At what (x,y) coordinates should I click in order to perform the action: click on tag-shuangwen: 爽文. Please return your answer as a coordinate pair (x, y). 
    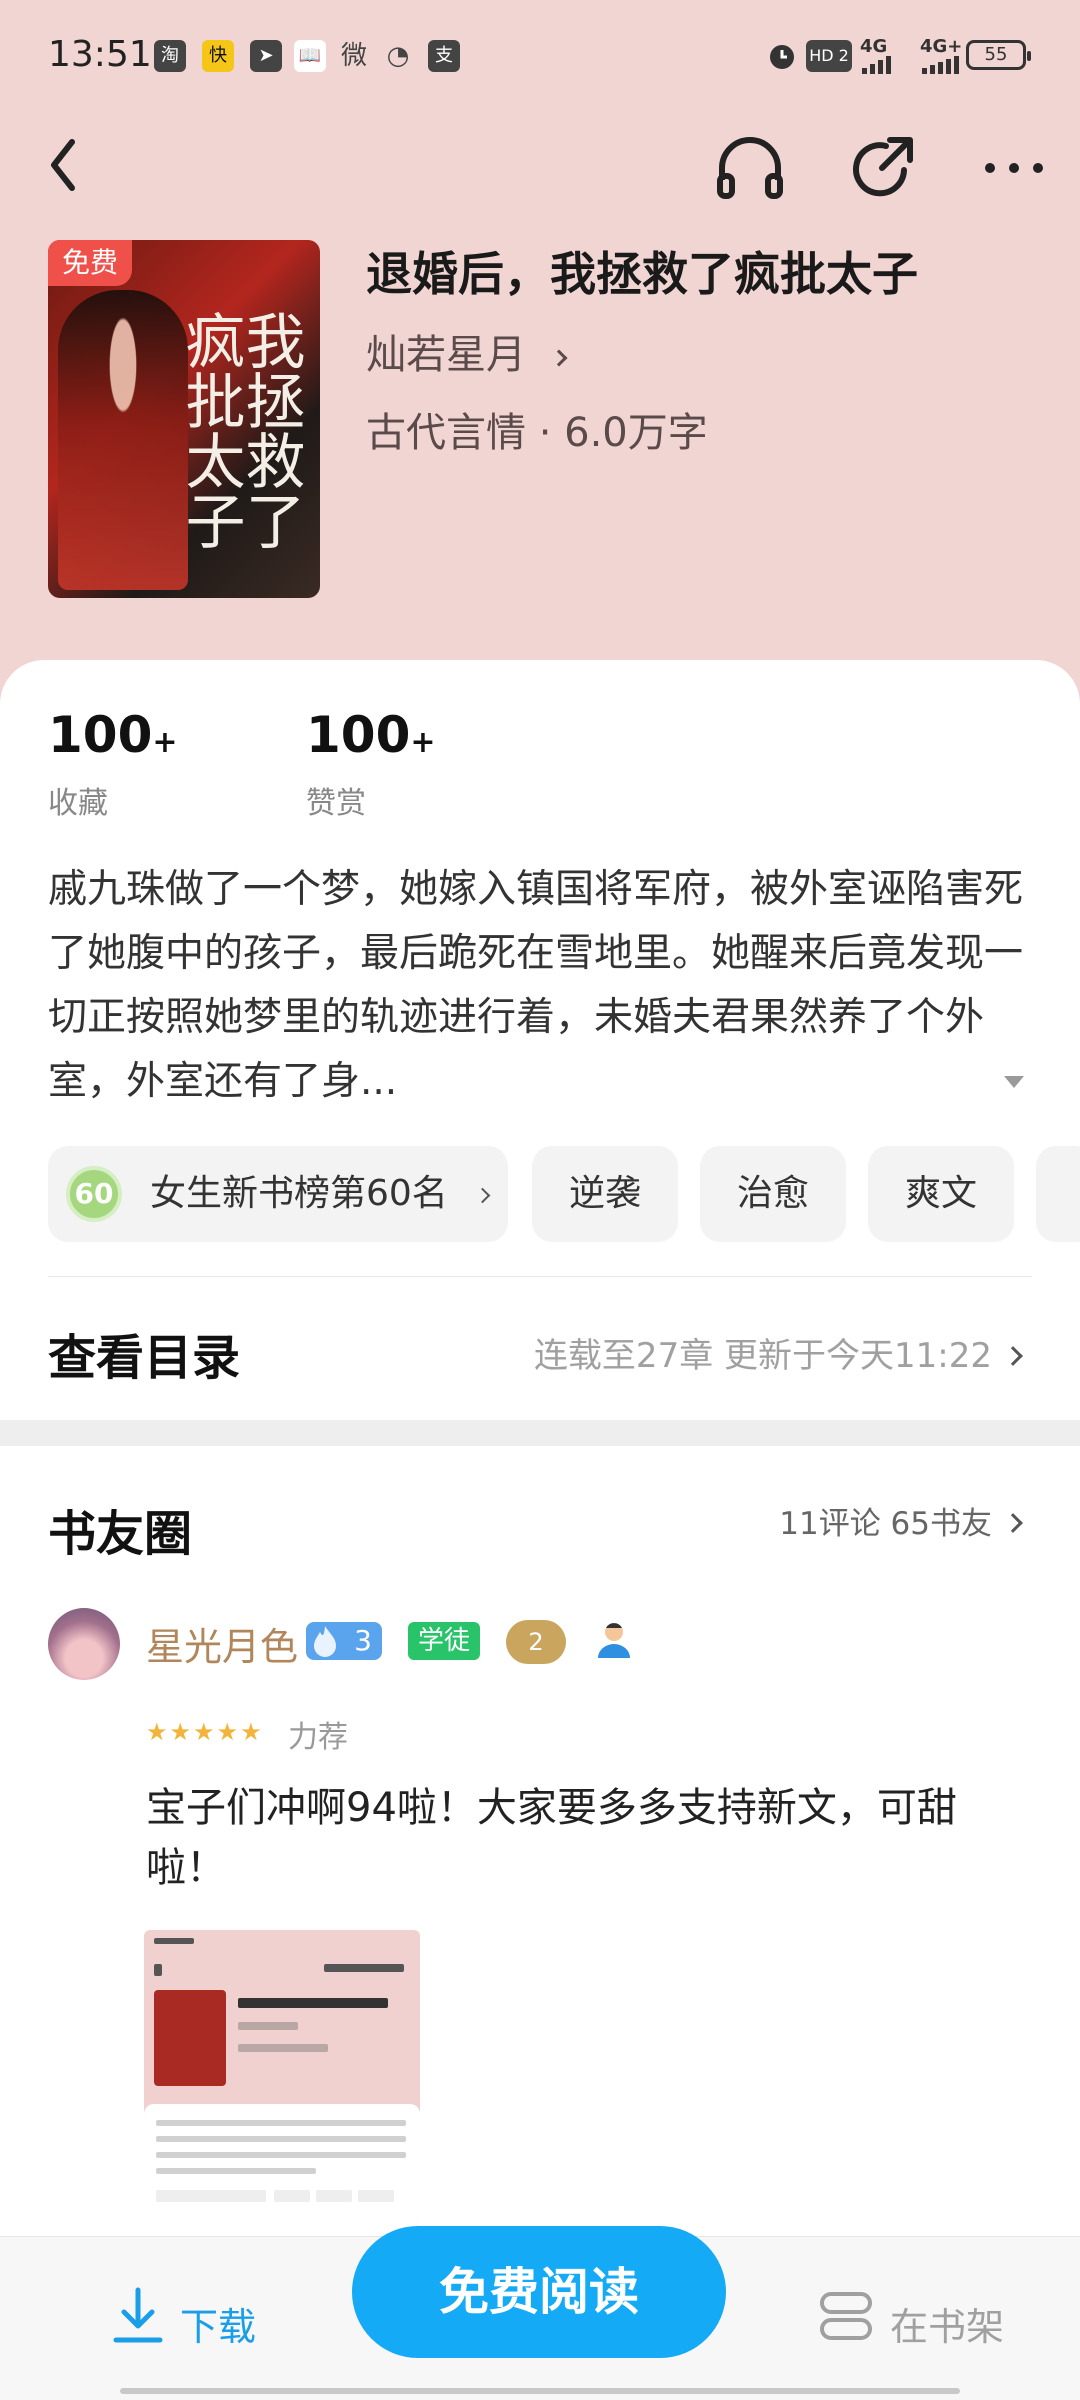
    Looking at the image, I should click on (941, 1194).